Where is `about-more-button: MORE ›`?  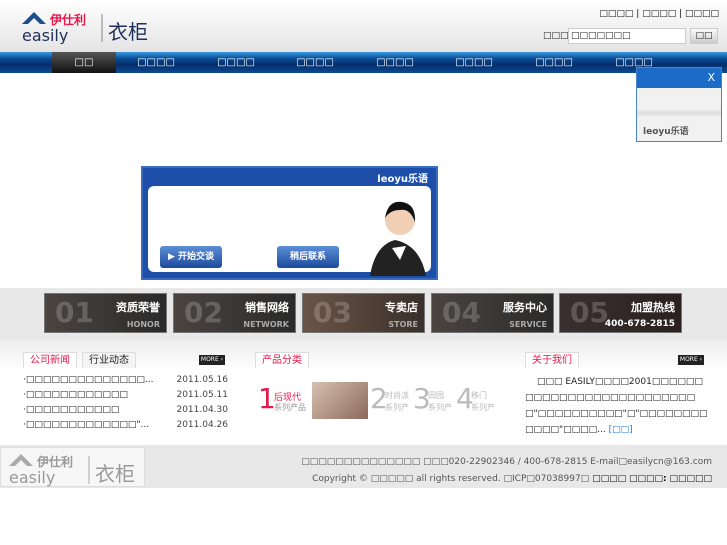
about-more-button: MORE › is located at coordinates (691, 360).